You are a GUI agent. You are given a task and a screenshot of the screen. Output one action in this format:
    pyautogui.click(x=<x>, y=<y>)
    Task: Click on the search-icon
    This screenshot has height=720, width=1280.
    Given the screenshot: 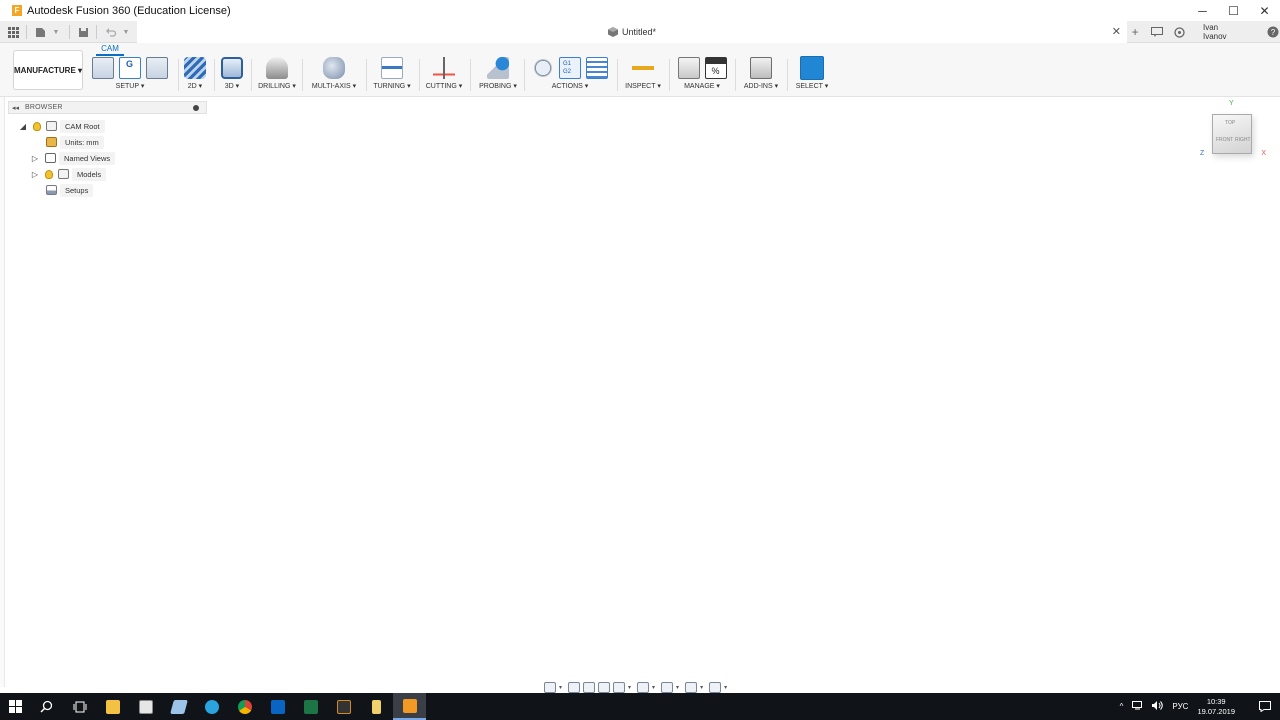 What is the action you would take?
    pyautogui.click(x=46, y=706)
    